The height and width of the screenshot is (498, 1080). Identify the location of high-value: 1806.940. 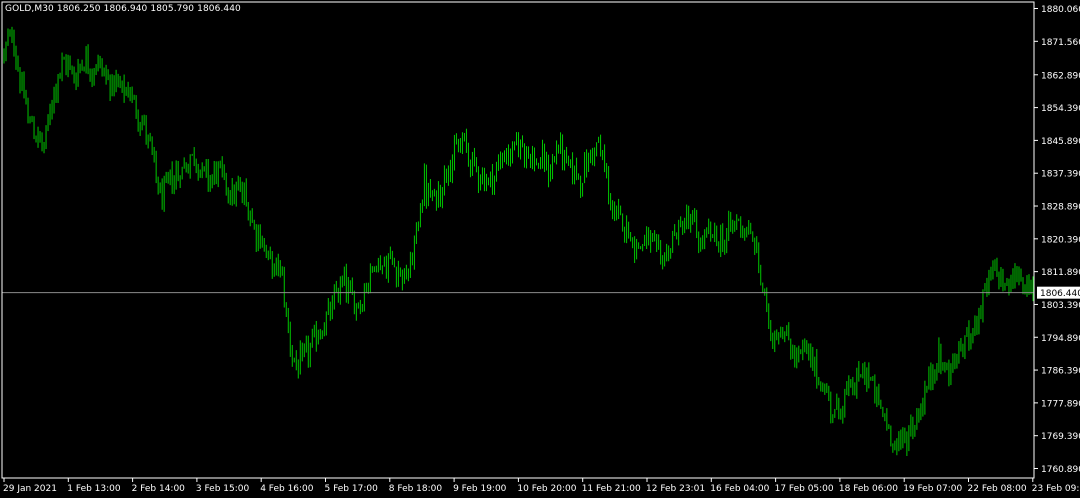
(125, 9).